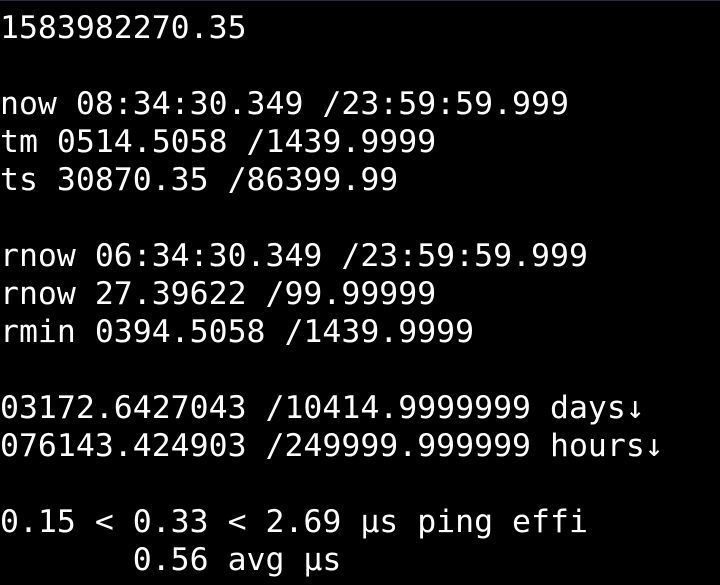  Describe the element at coordinates (322, 408) in the screenshot. I see `days-line: 03172.6427043 /10414.9999999 days↓` at that location.